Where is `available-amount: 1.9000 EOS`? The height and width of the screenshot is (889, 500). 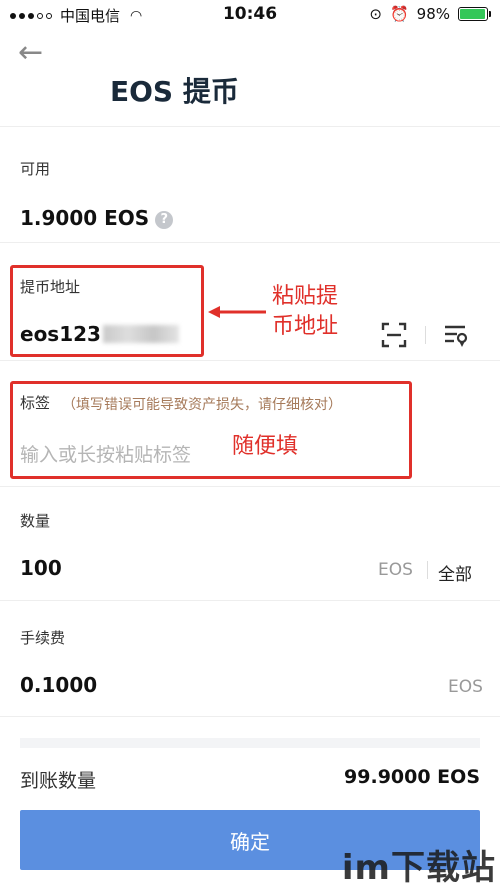
available-amount: 1.9000 EOS is located at coordinates (85, 218).